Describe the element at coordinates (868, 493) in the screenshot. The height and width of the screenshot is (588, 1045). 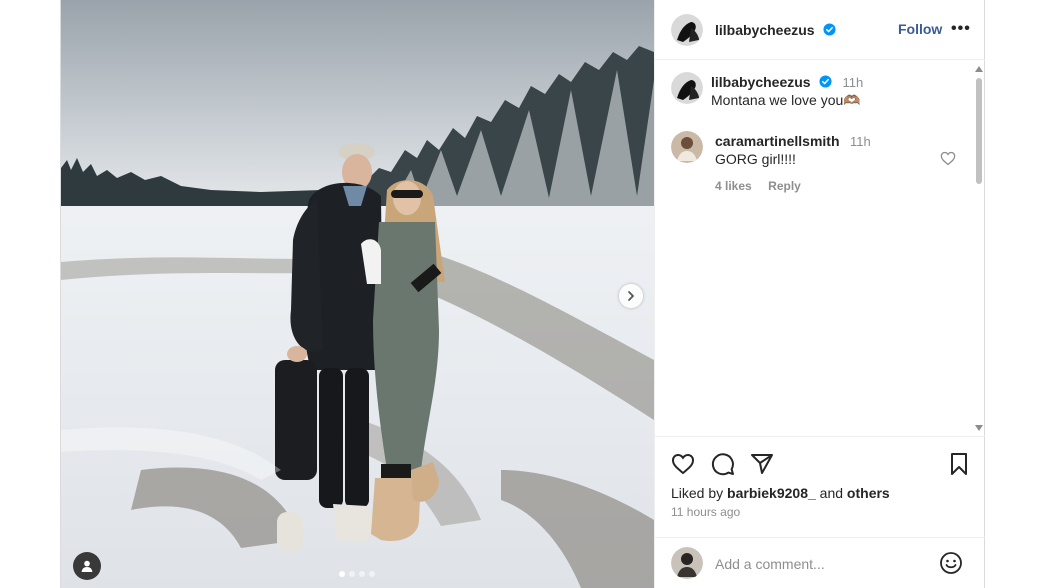
I see `liked-by-others: others` at that location.